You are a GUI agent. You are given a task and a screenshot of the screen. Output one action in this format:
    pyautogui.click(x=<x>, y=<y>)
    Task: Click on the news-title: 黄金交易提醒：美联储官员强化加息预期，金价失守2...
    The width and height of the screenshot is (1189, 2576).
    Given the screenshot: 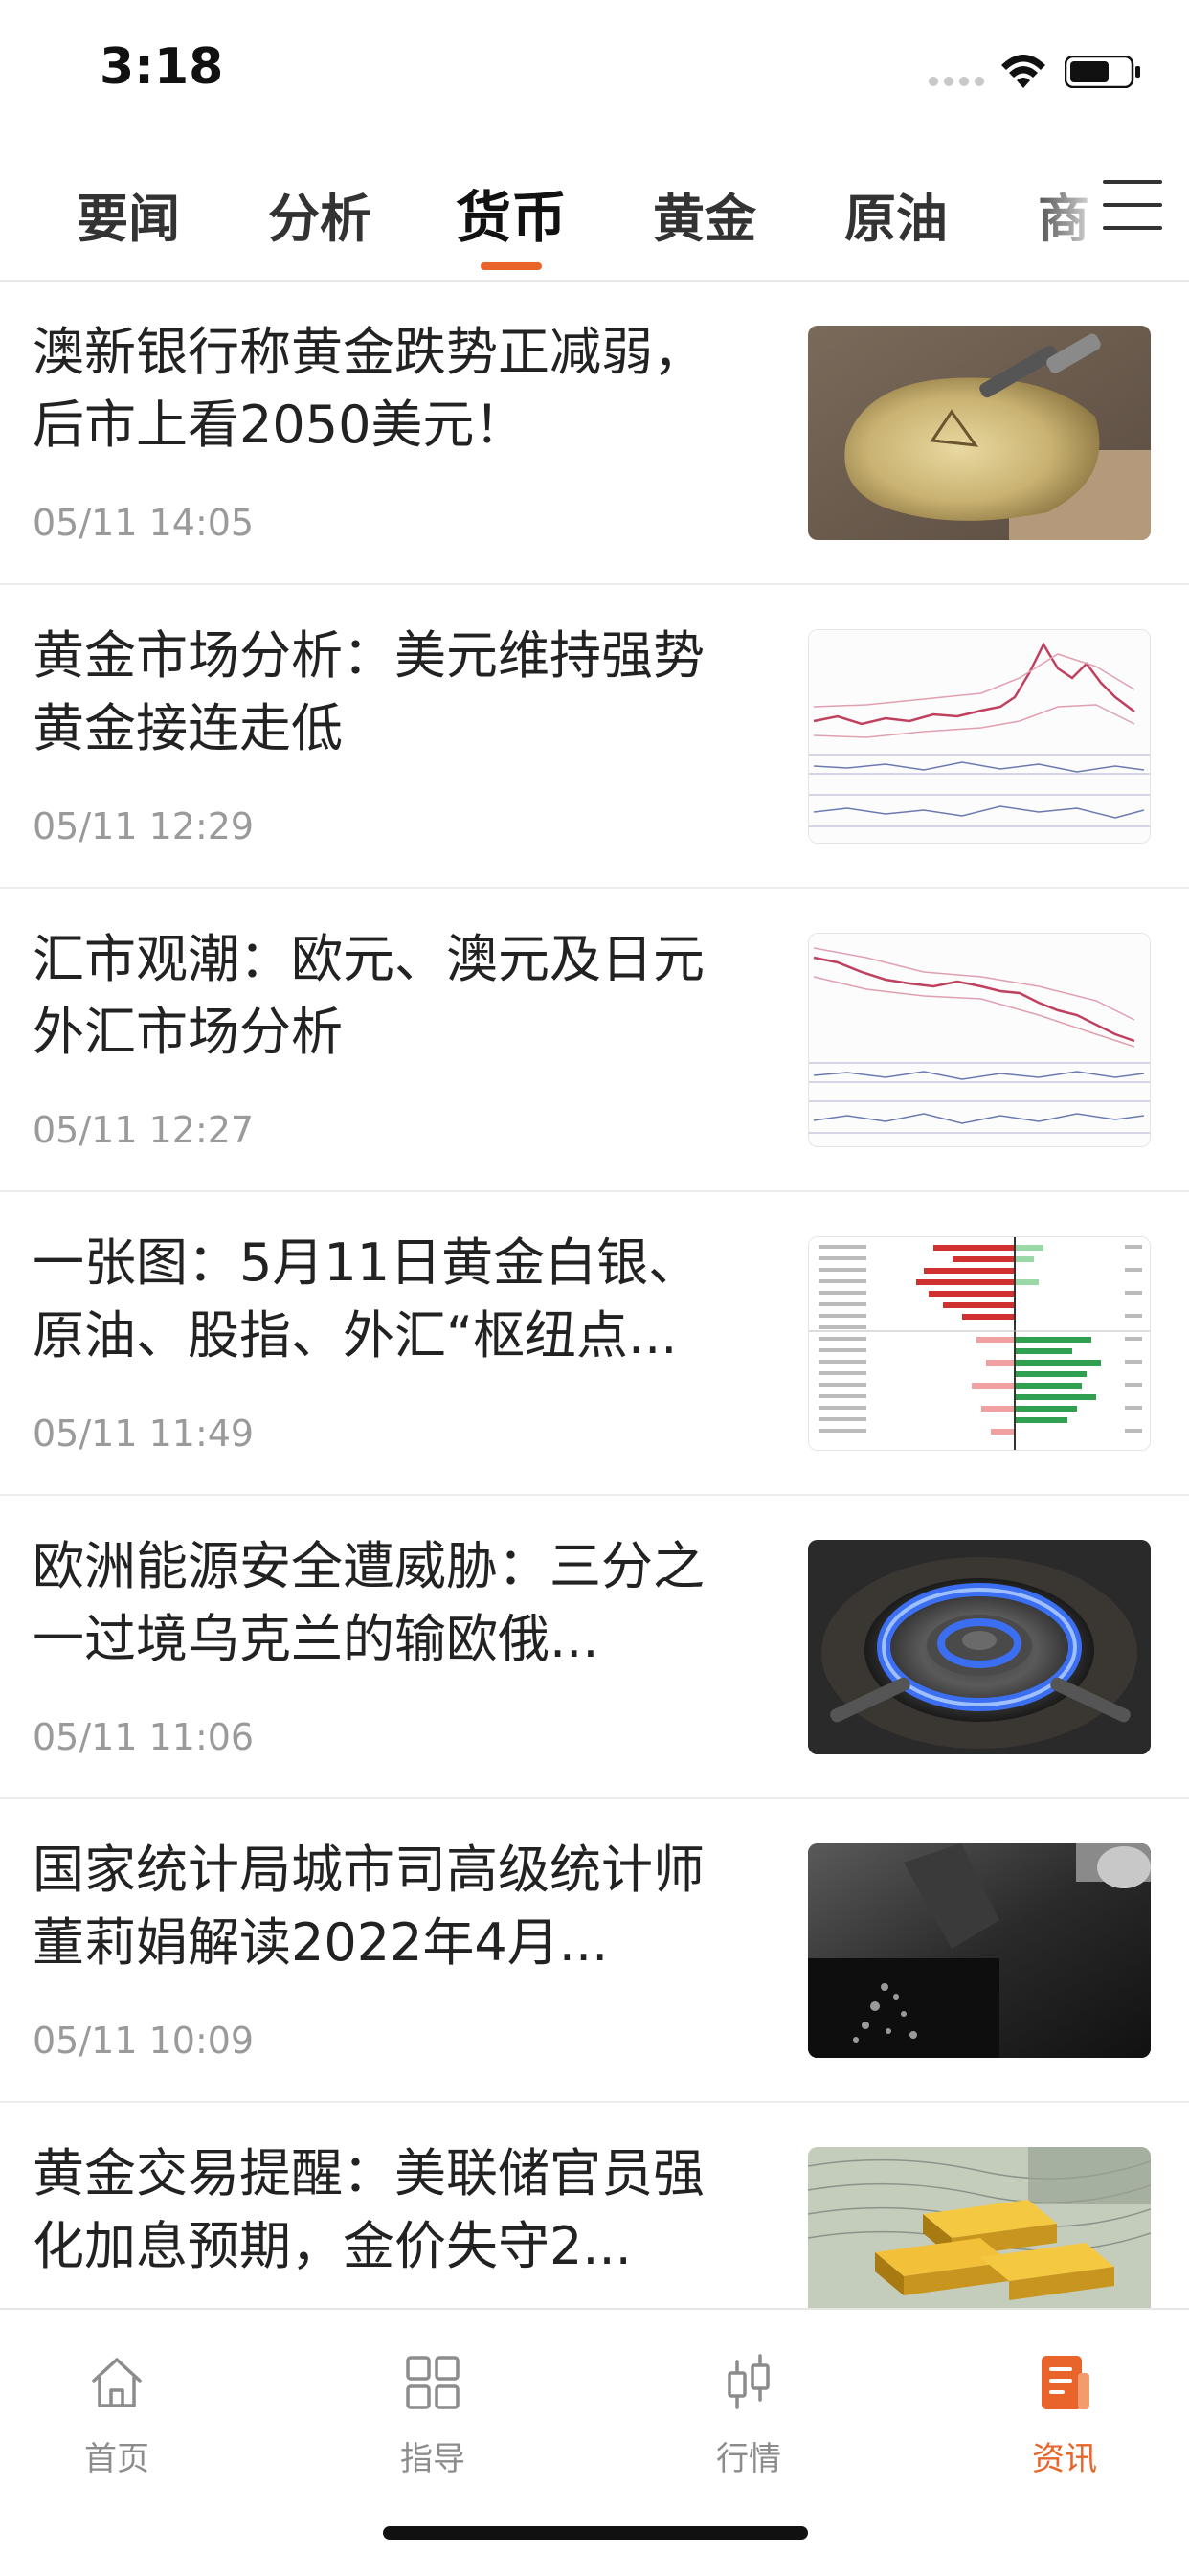 What is the action you would take?
    pyautogui.click(x=369, y=2209)
    